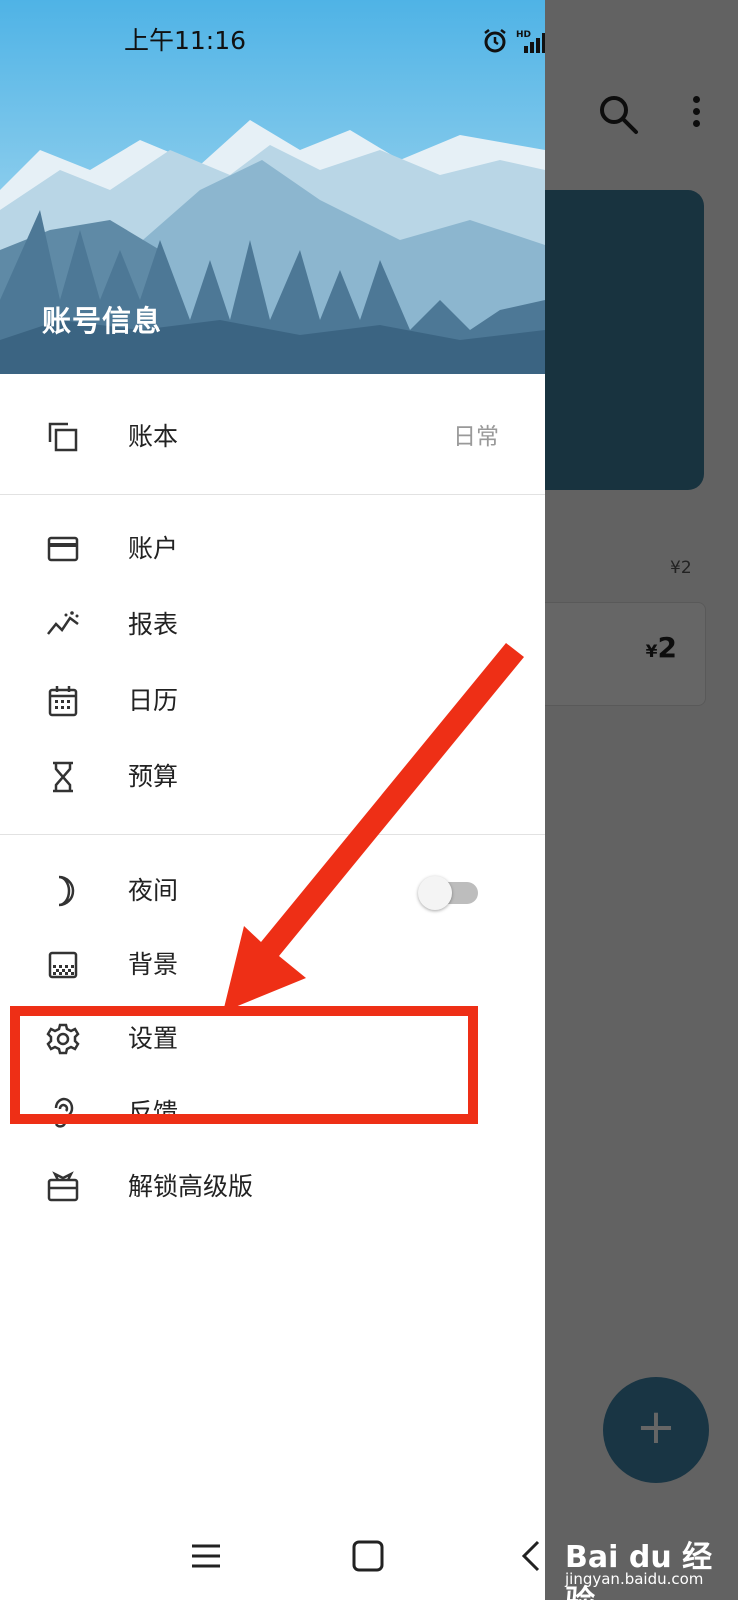 The image size is (738, 1620). I want to click on back-nav-icon, so click(532, 1556).